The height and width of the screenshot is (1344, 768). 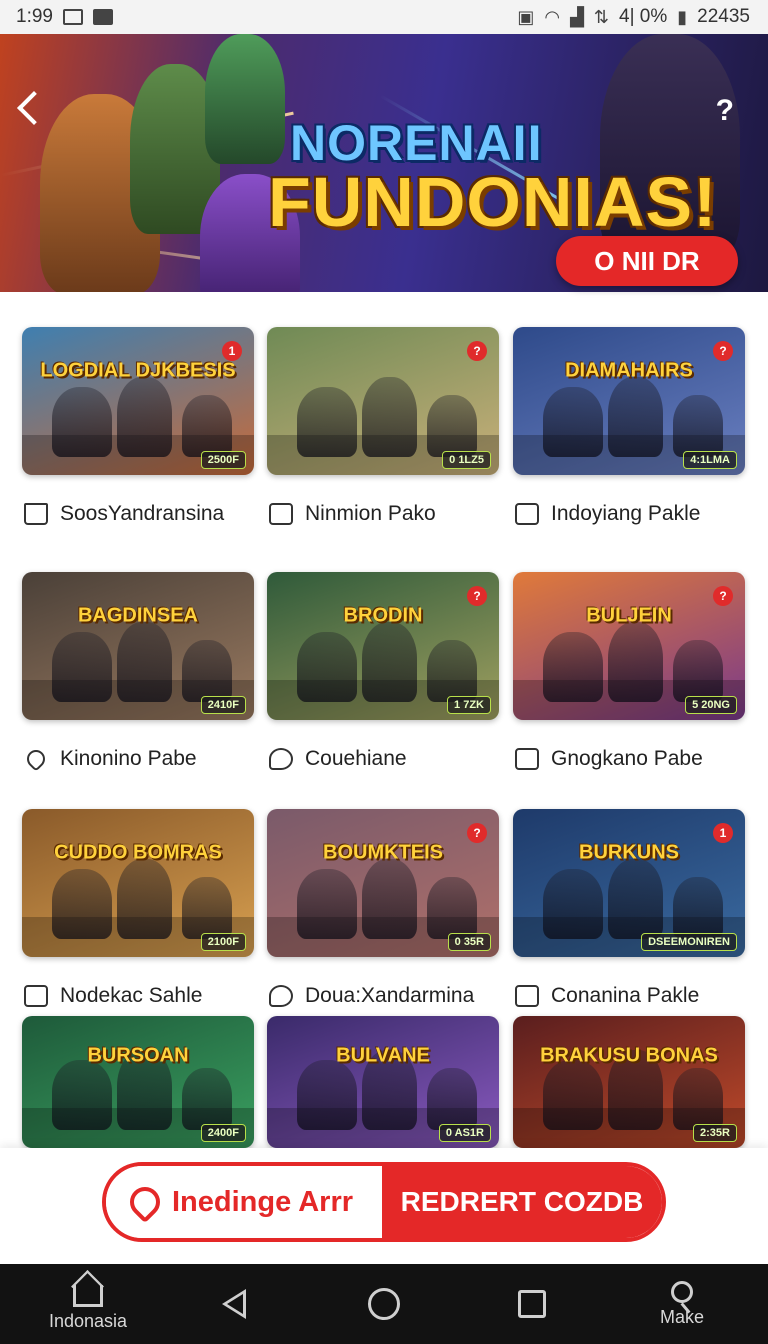 What do you see at coordinates (72, 17) in the screenshot?
I see `image-notification-icon` at bounding box center [72, 17].